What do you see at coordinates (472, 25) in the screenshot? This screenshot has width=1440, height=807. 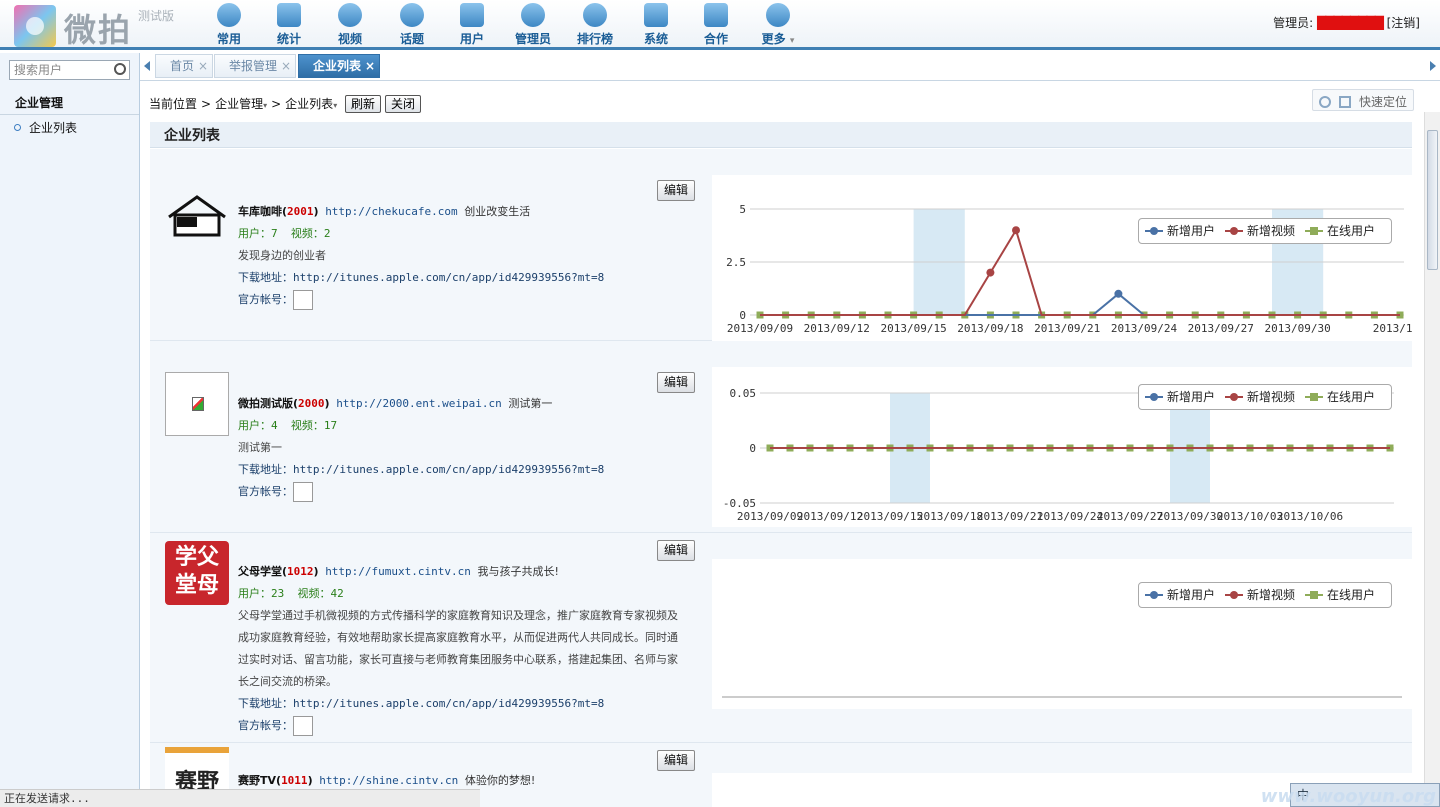 I see `nav-users: 用户` at bounding box center [472, 25].